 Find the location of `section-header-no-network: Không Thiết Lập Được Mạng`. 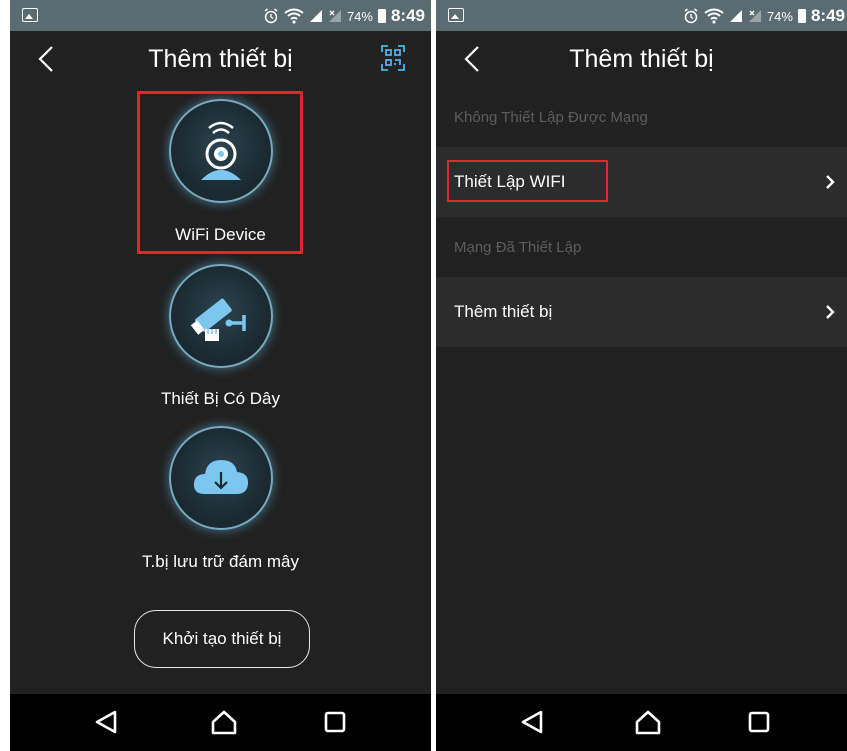

section-header-no-network: Không Thiết Lập Được Mạng is located at coordinates (551, 117).